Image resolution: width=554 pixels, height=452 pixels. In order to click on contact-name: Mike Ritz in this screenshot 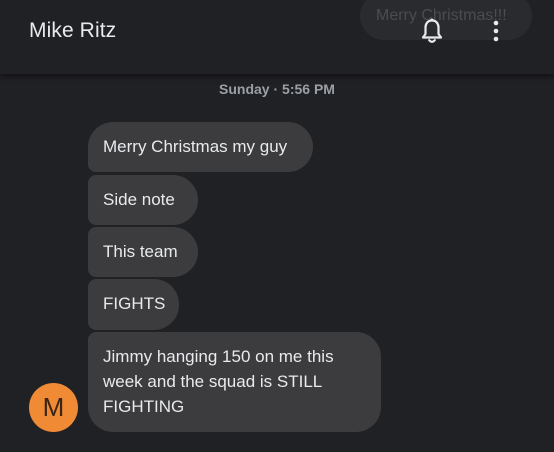, I will do `click(72, 31)`.